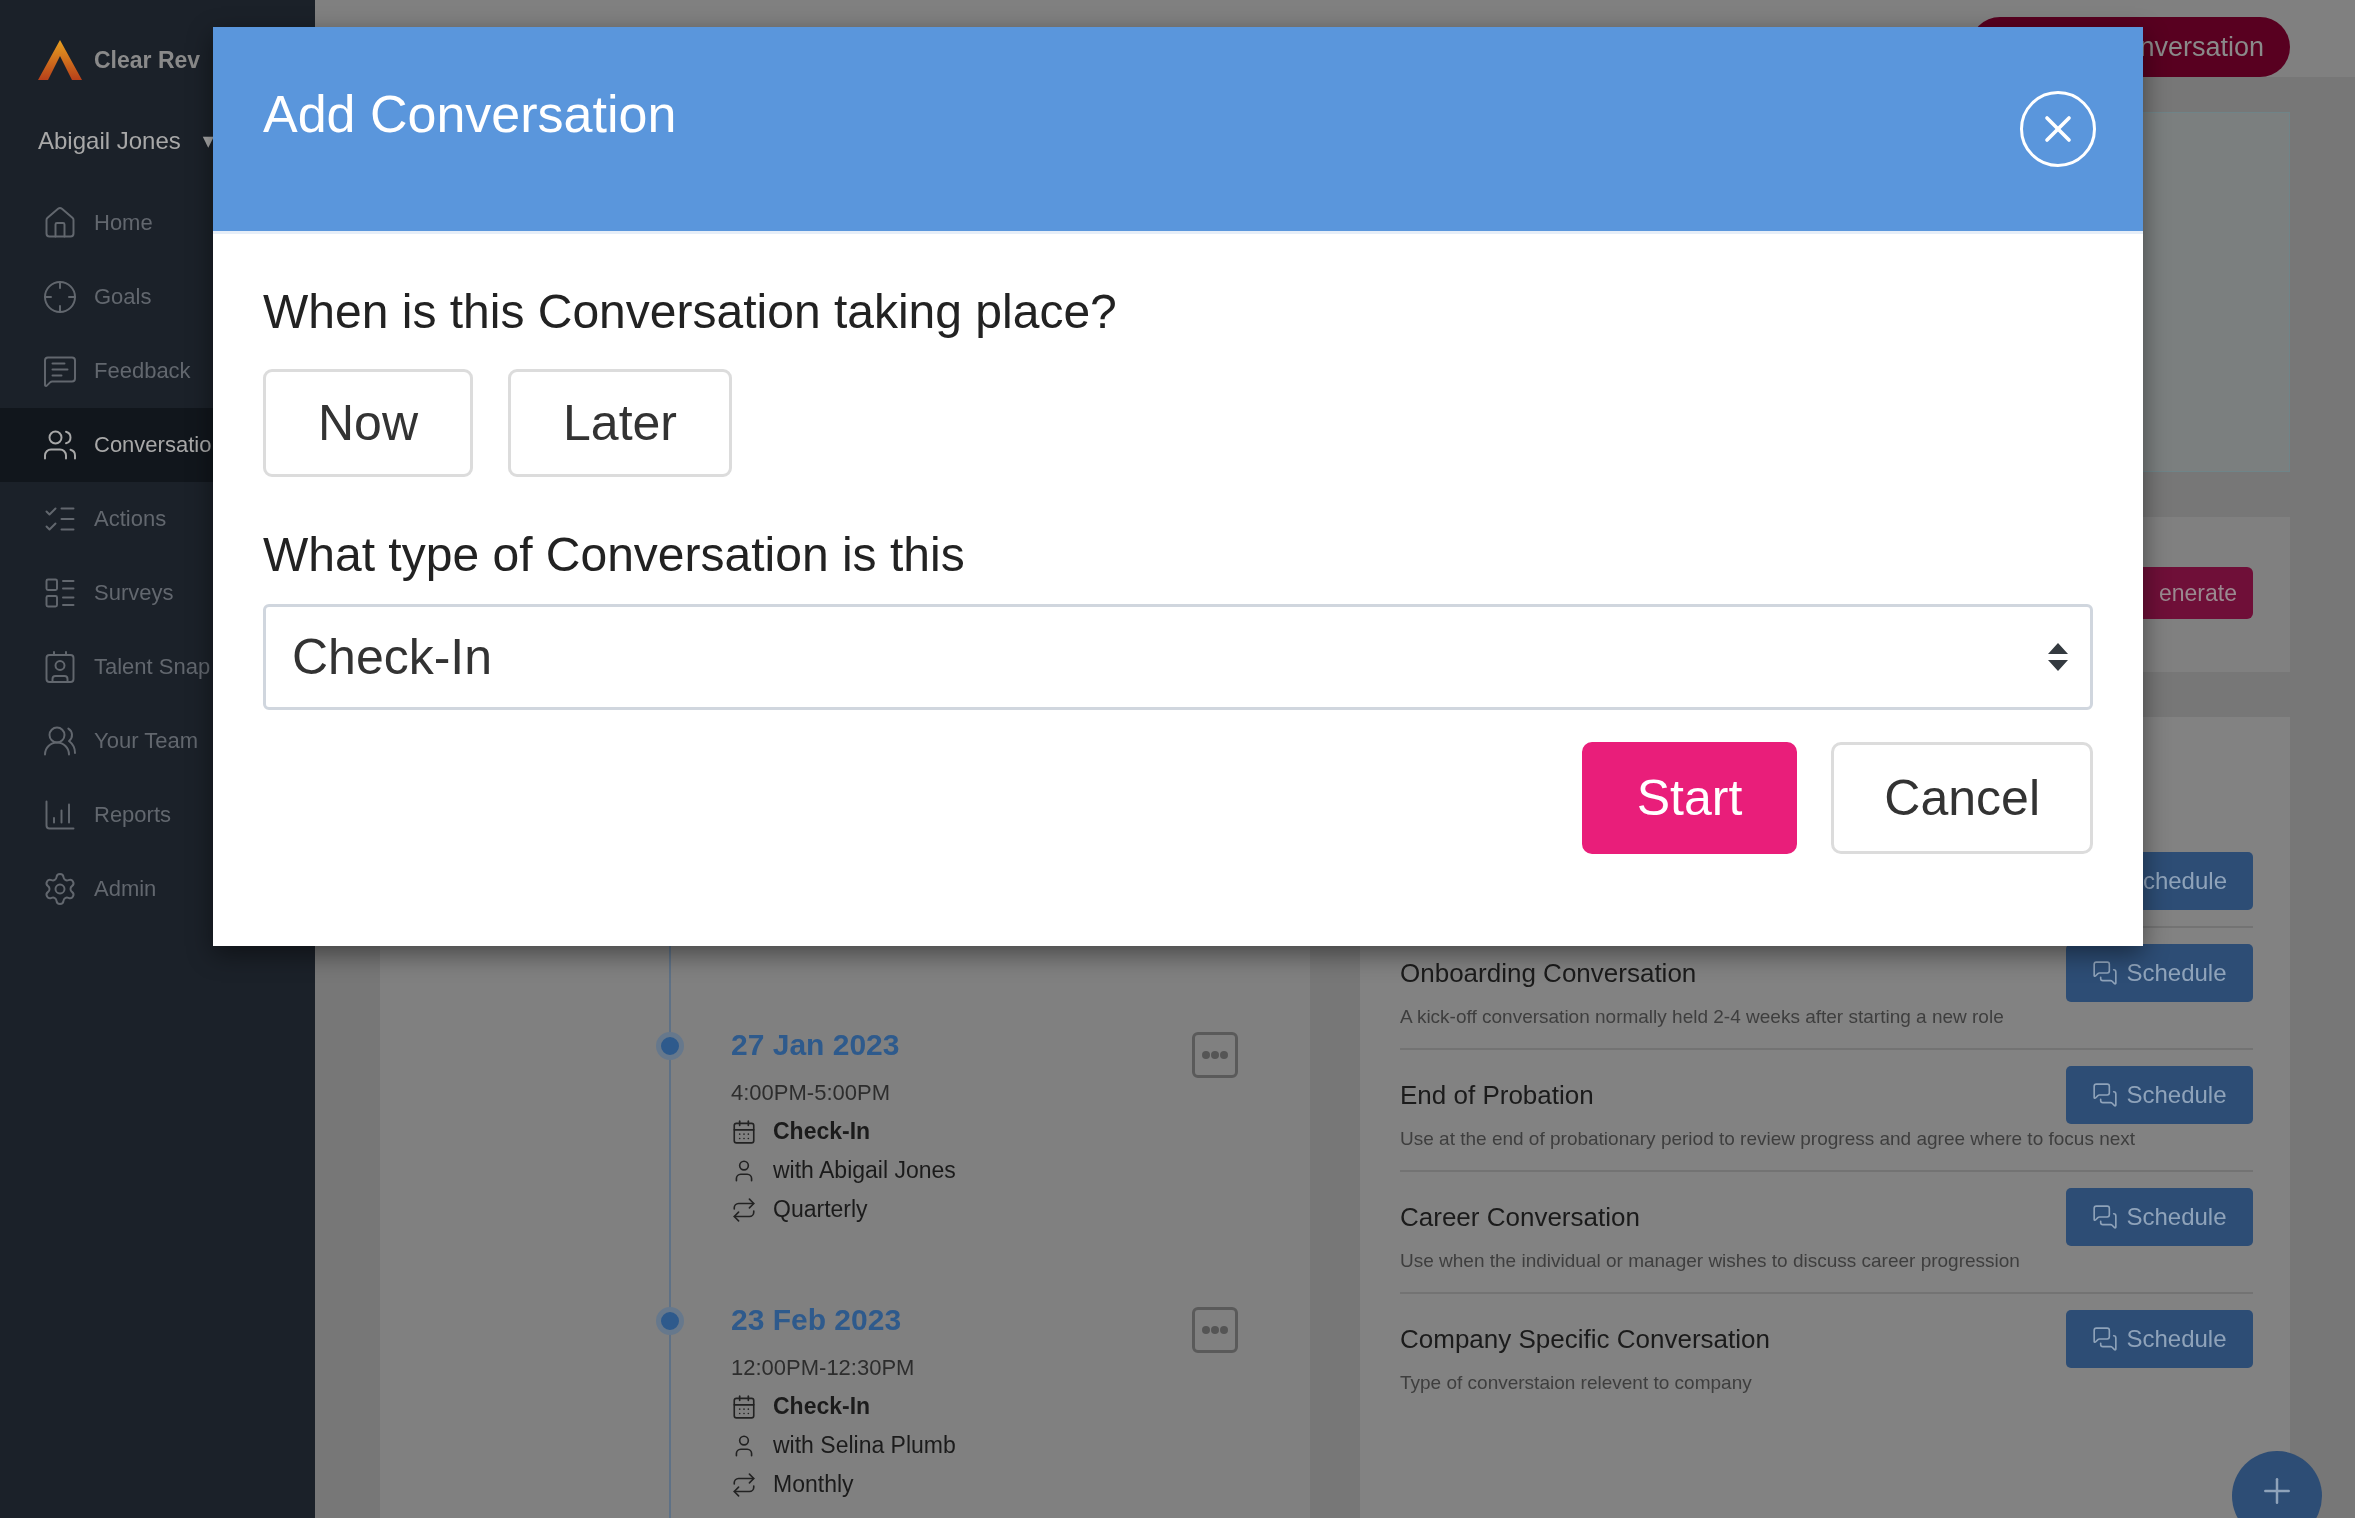  I want to click on caret-icon: ▾, so click(208, 141).